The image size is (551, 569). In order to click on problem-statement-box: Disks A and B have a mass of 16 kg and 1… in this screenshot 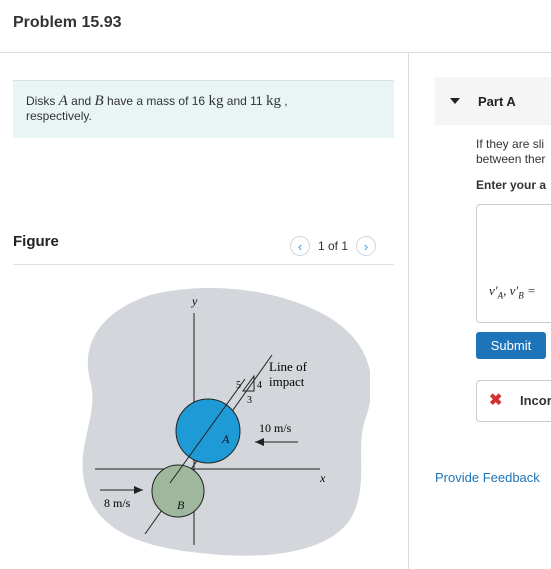, I will do `click(203, 109)`.